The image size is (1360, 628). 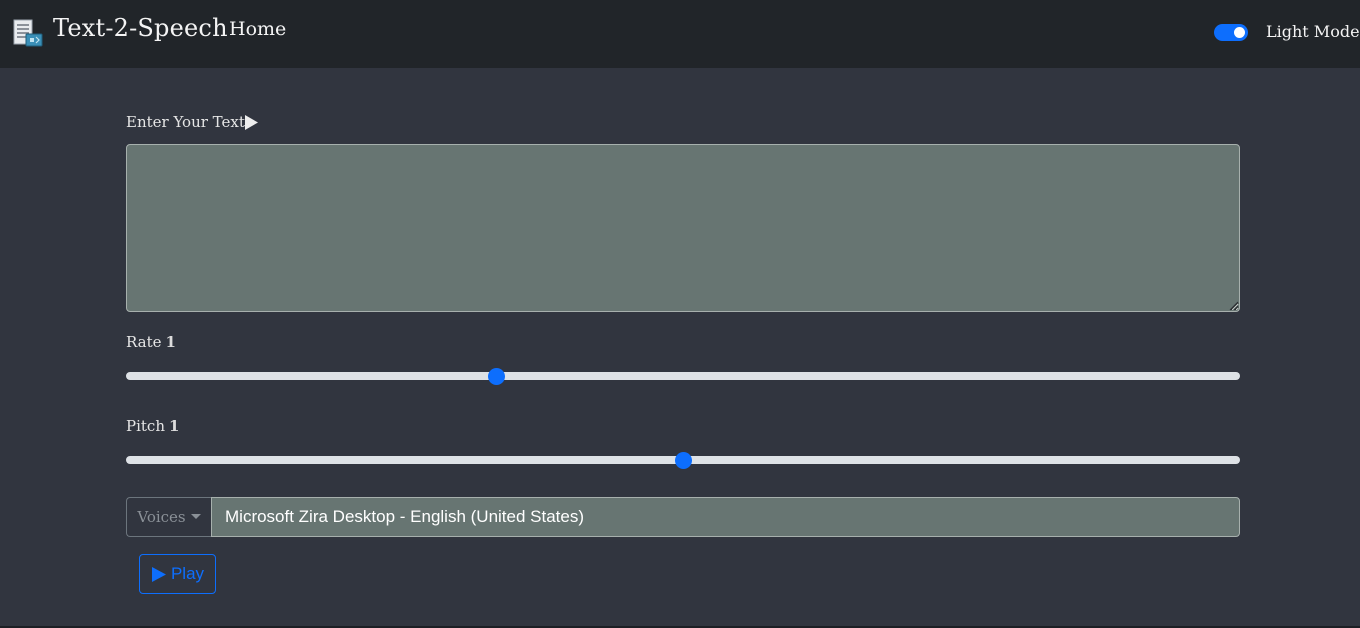 I want to click on rate-label: Rate 1, so click(x=151, y=342).